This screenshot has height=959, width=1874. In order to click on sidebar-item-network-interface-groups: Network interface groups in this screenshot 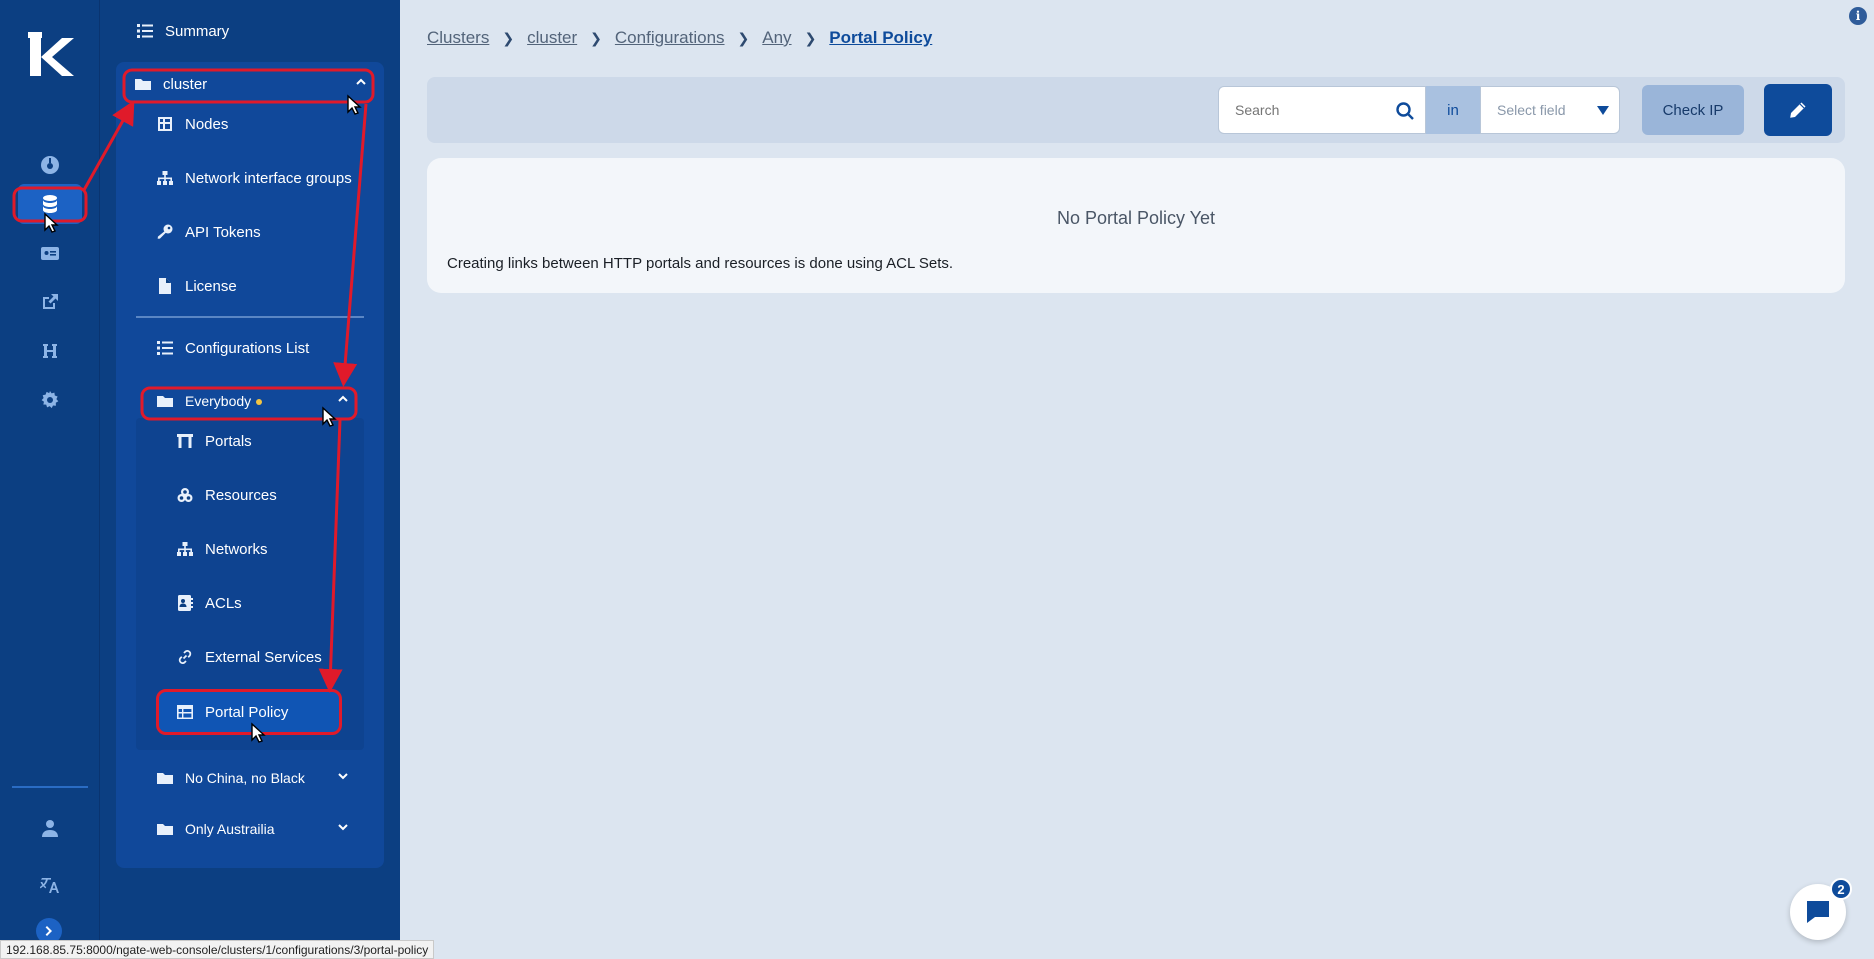, I will do `click(254, 178)`.